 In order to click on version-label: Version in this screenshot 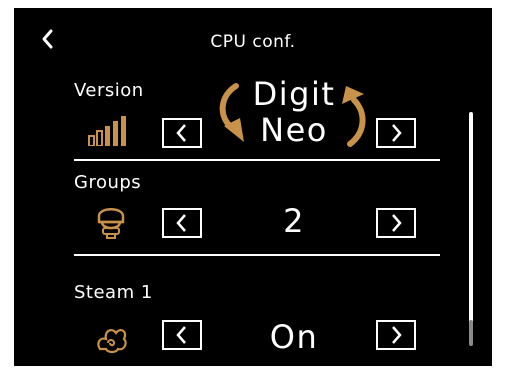, I will do `click(109, 90)`.